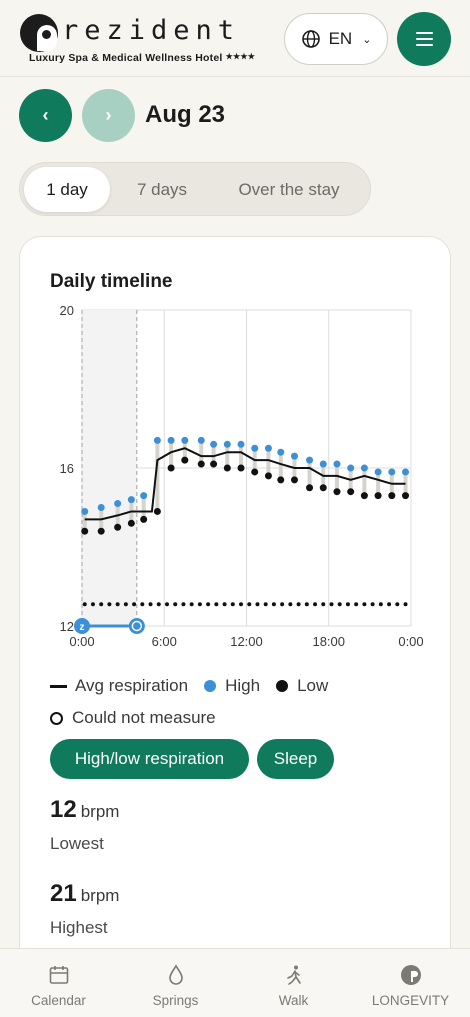  Describe the element at coordinates (81, 641) in the screenshot. I see `x-tick-label: 0:00` at that location.